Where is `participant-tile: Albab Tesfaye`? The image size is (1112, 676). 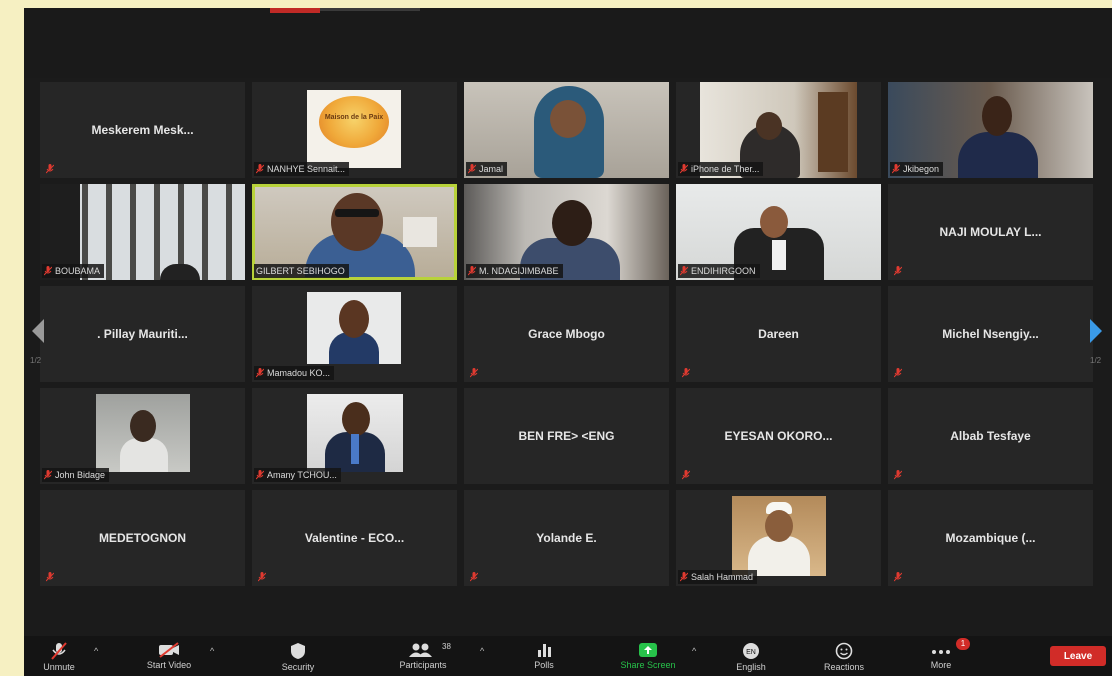
participant-tile: Albab Tesfaye is located at coordinates (990, 436).